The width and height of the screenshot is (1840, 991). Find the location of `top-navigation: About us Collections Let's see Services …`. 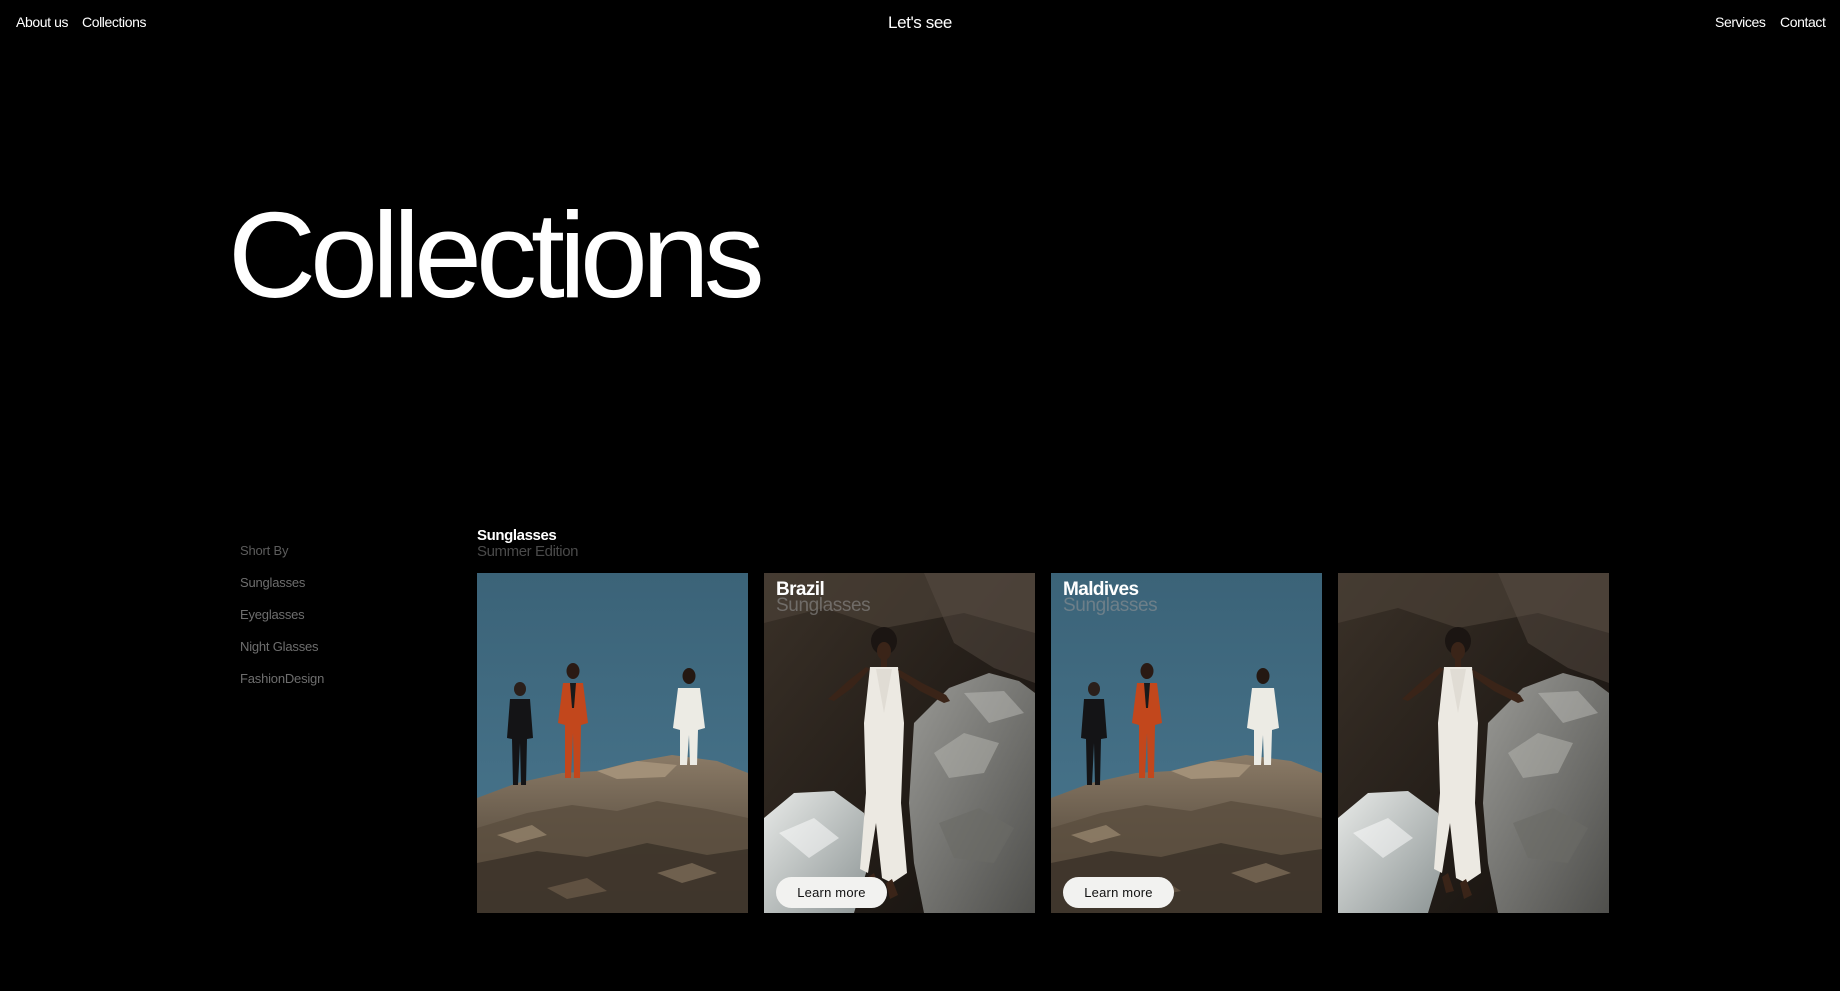

top-navigation: About us Collections Let's see Services … is located at coordinates (920, 24).